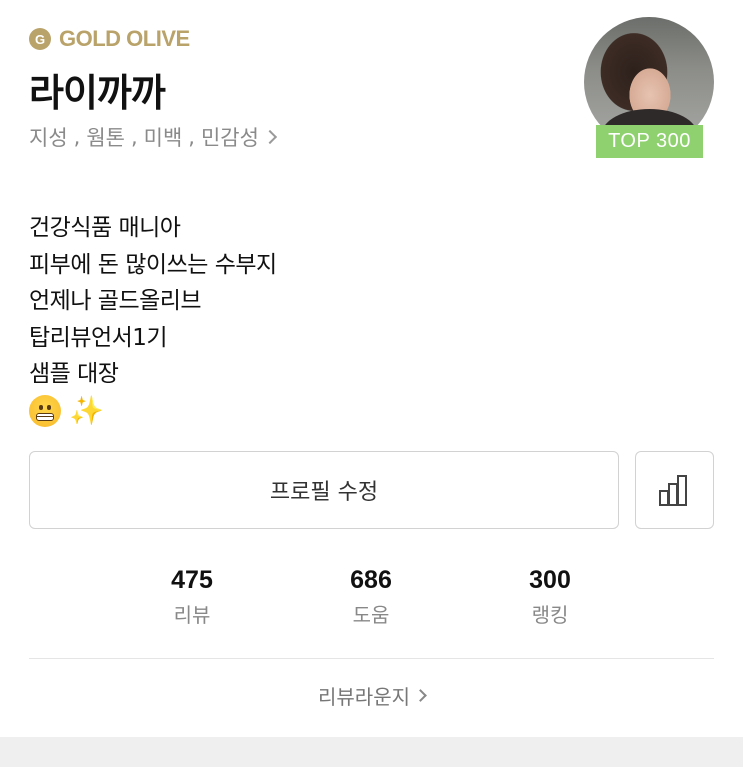 The image size is (743, 767). What do you see at coordinates (74, 374) in the screenshot?
I see `bio-line: 샘플 대장` at bounding box center [74, 374].